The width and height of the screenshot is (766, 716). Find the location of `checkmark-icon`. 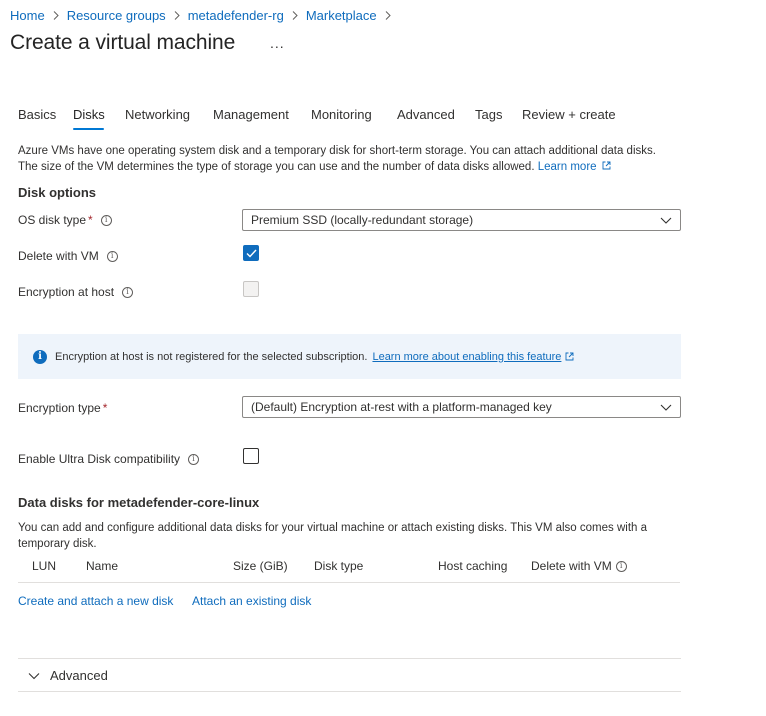

checkmark-icon is located at coordinates (251, 253).